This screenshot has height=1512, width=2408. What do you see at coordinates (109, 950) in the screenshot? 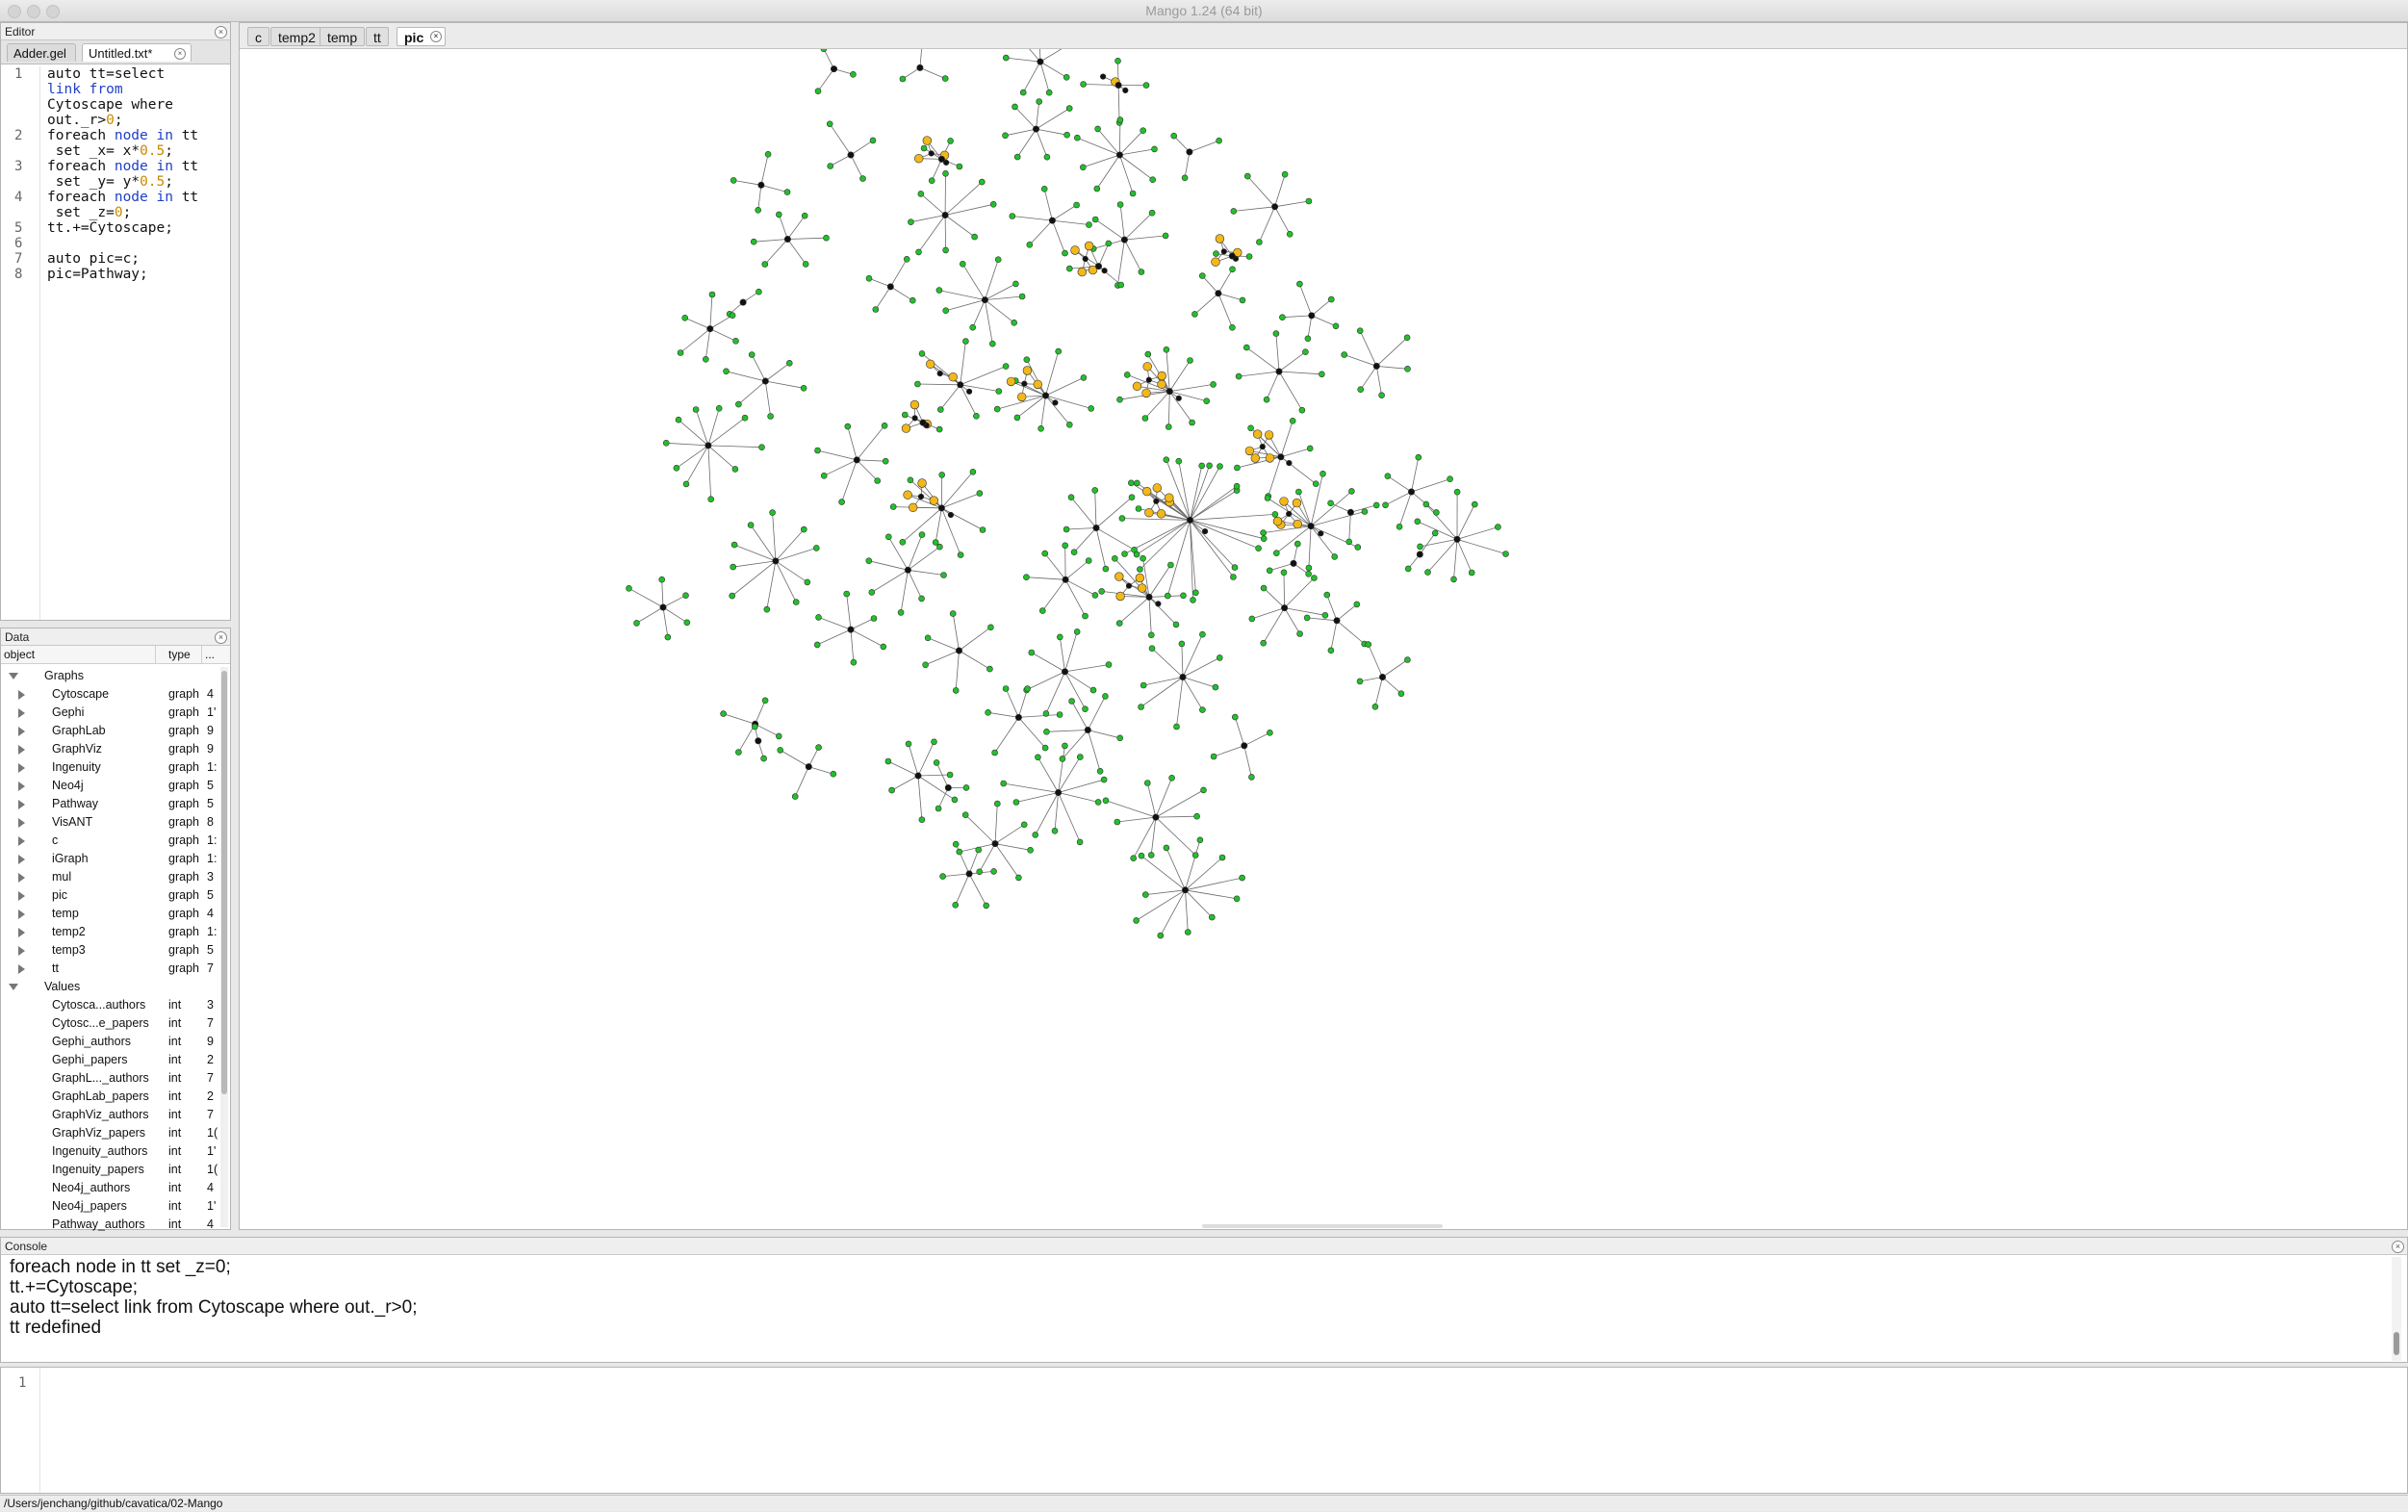
I see `tree-item: temp3graph5` at bounding box center [109, 950].